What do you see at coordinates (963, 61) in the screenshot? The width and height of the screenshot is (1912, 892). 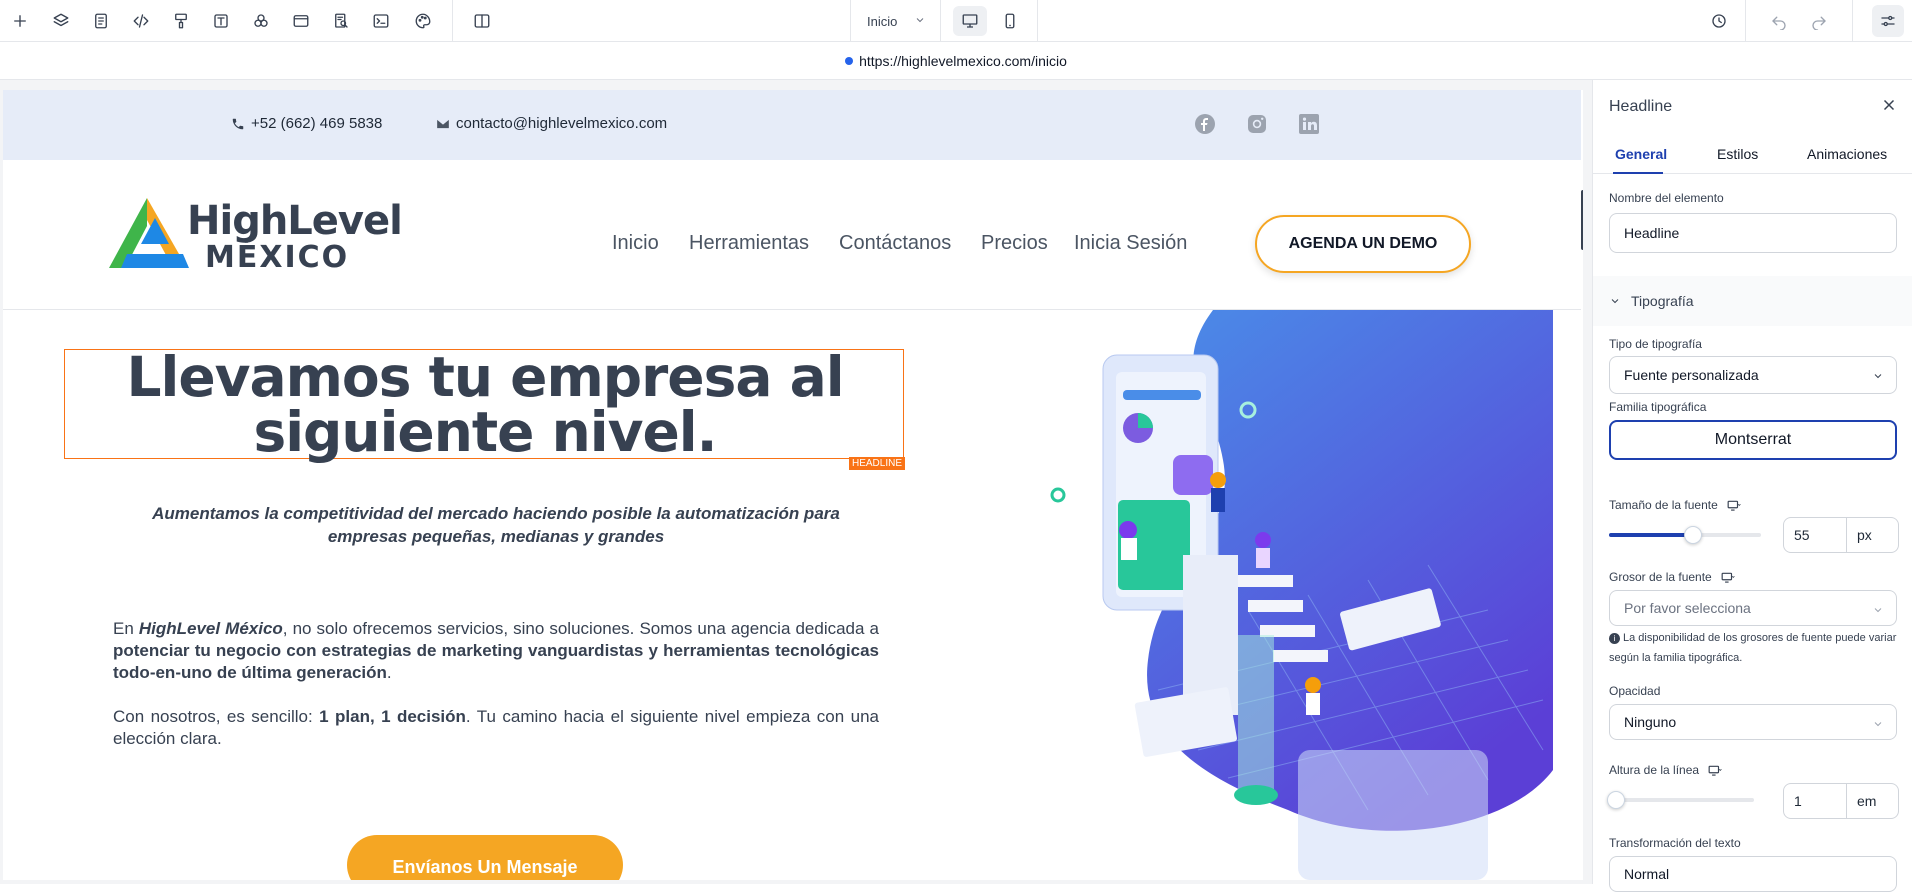 I see `page-url: https://highlevelmexico.com/inicio` at bounding box center [963, 61].